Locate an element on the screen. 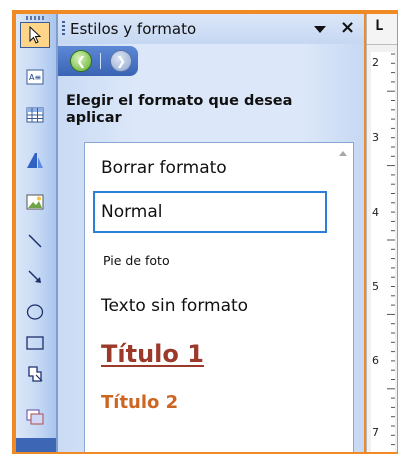 This screenshot has width=410, height=457. toolbar-options-icon is located at coordinates (36, 445).